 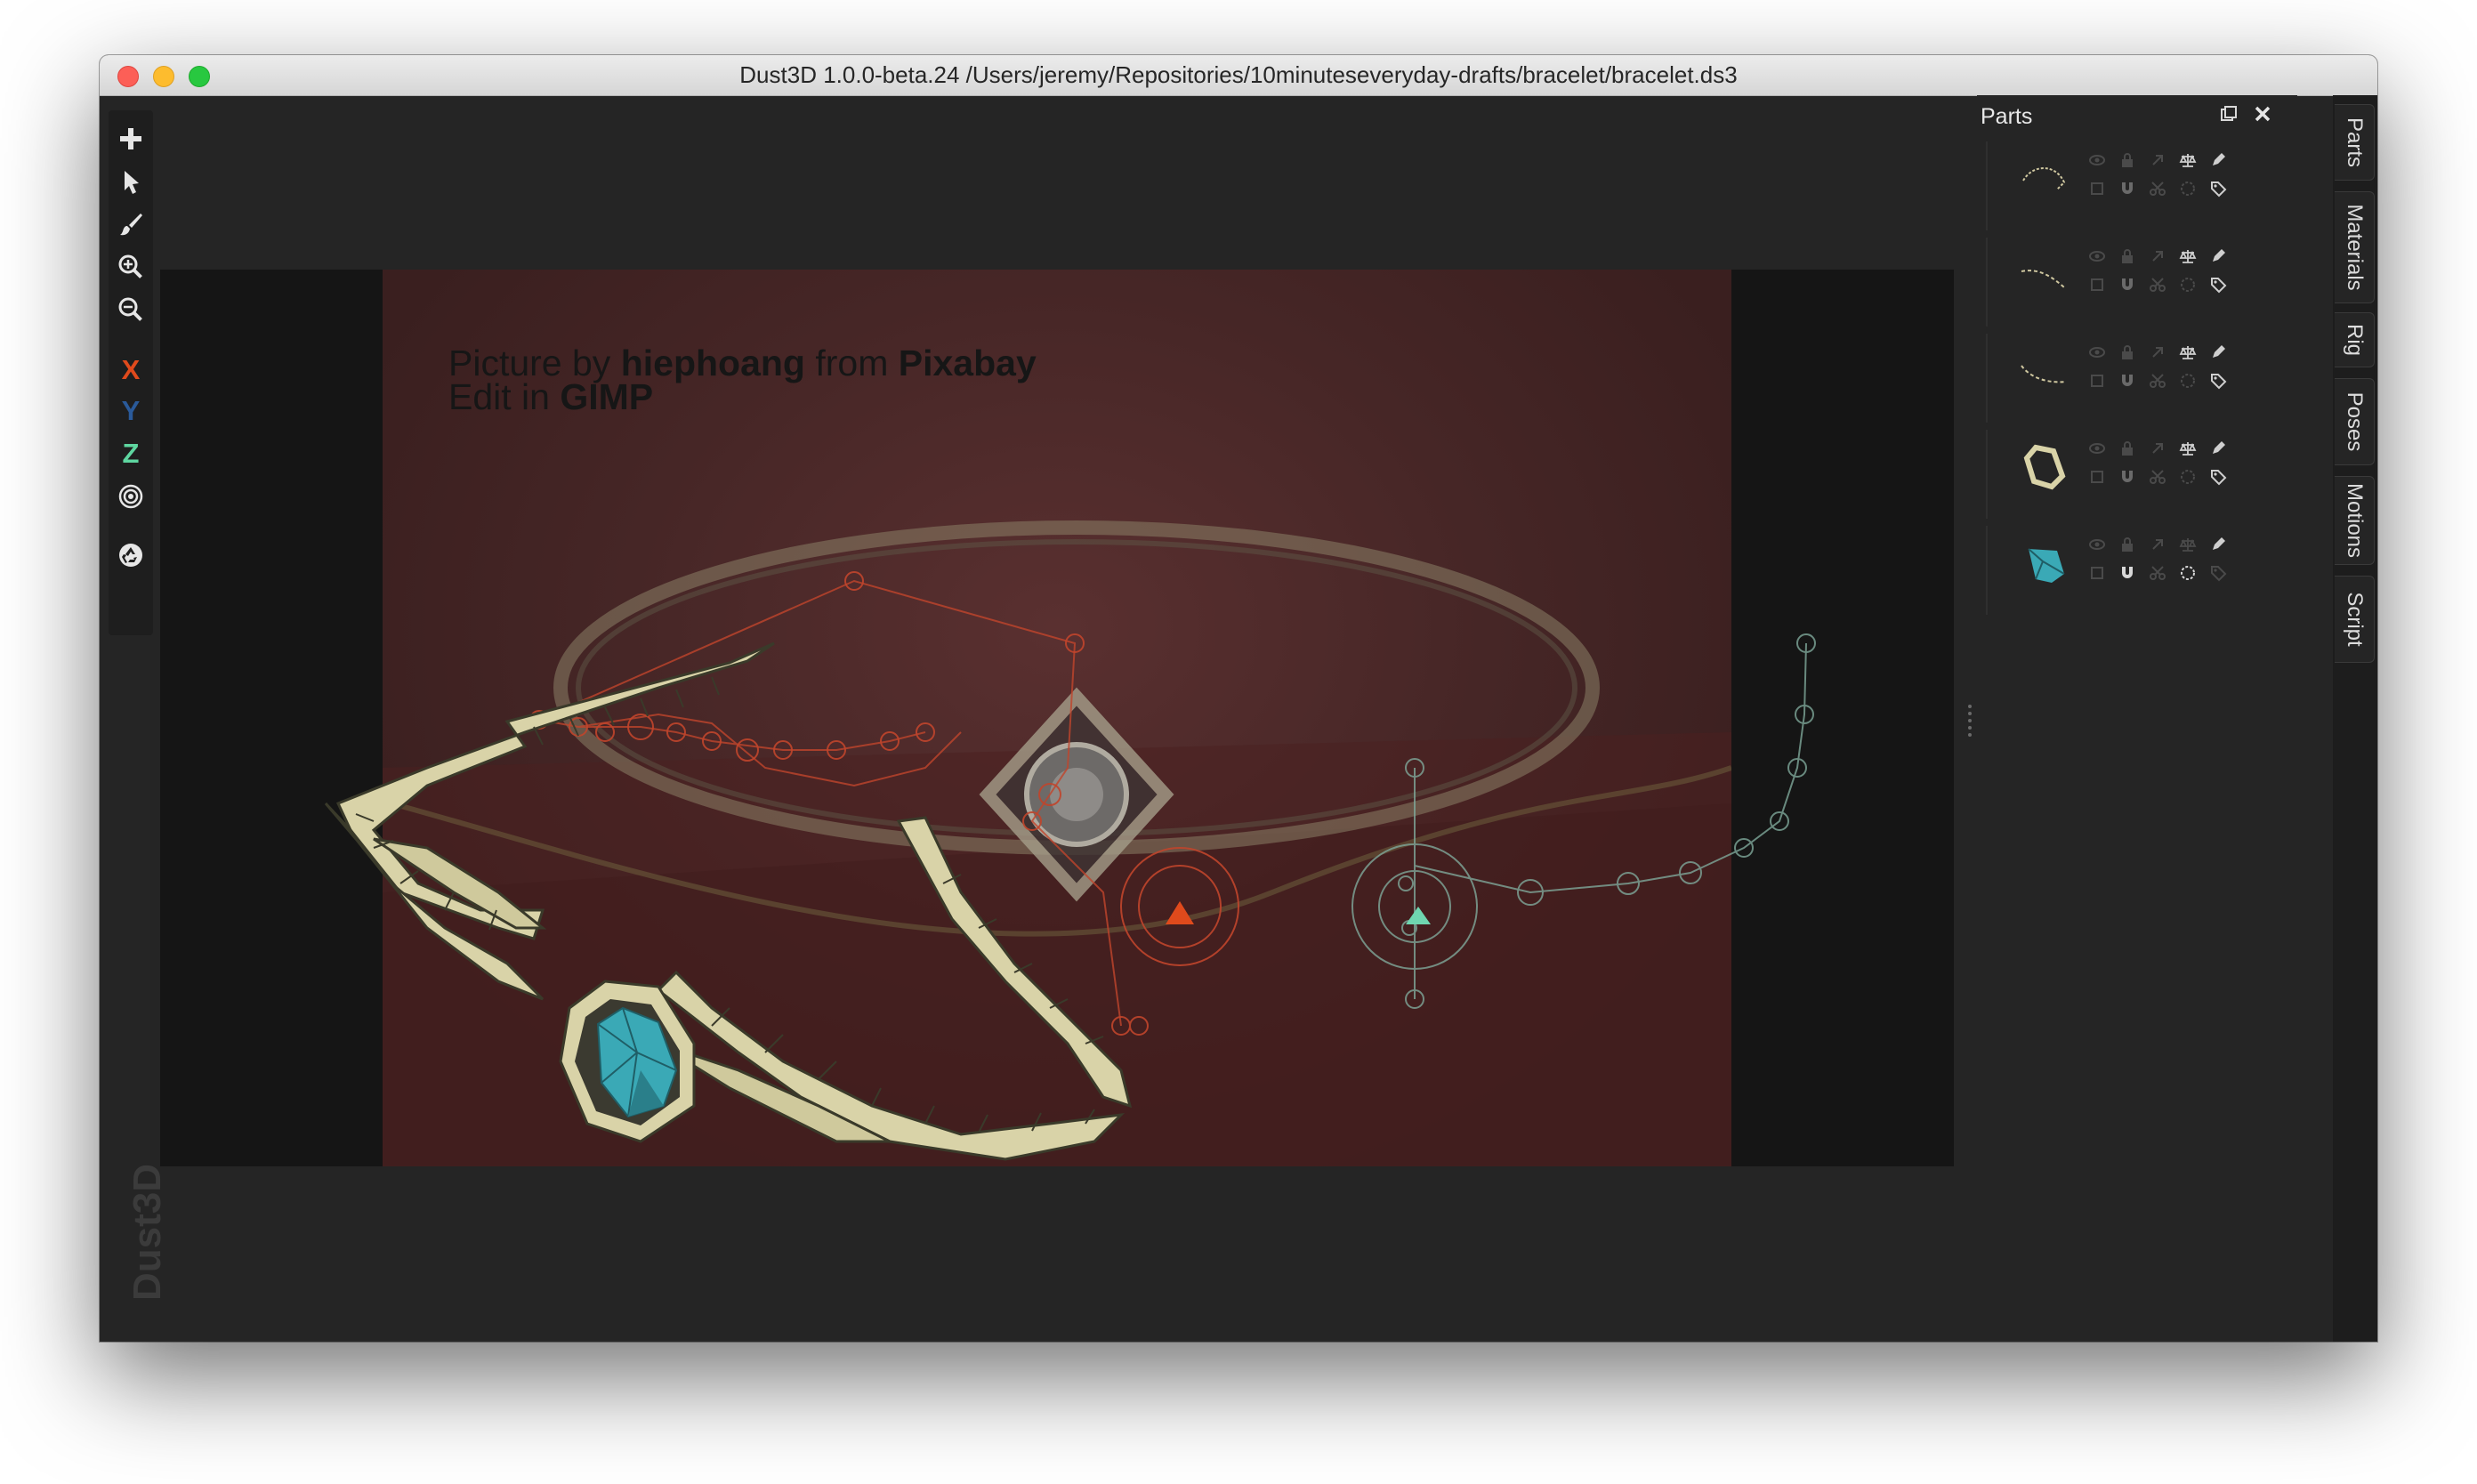 What do you see at coordinates (2007, 116) in the screenshot?
I see `parts-panel-title: Parts` at bounding box center [2007, 116].